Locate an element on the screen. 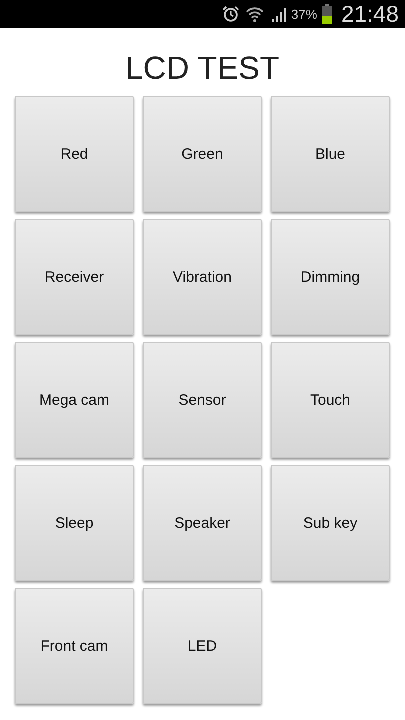 This screenshot has height=720, width=405. page-title: LCD TEST is located at coordinates (202, 68).